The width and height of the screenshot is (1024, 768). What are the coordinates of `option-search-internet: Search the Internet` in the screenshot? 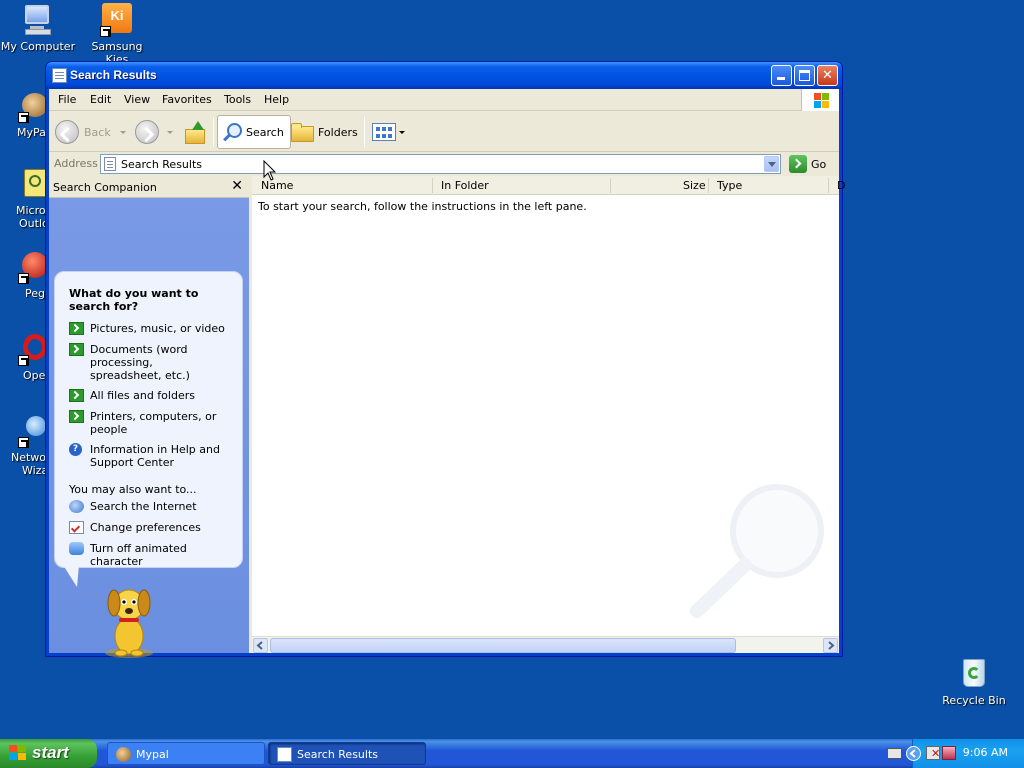 It's located at (154, 506).